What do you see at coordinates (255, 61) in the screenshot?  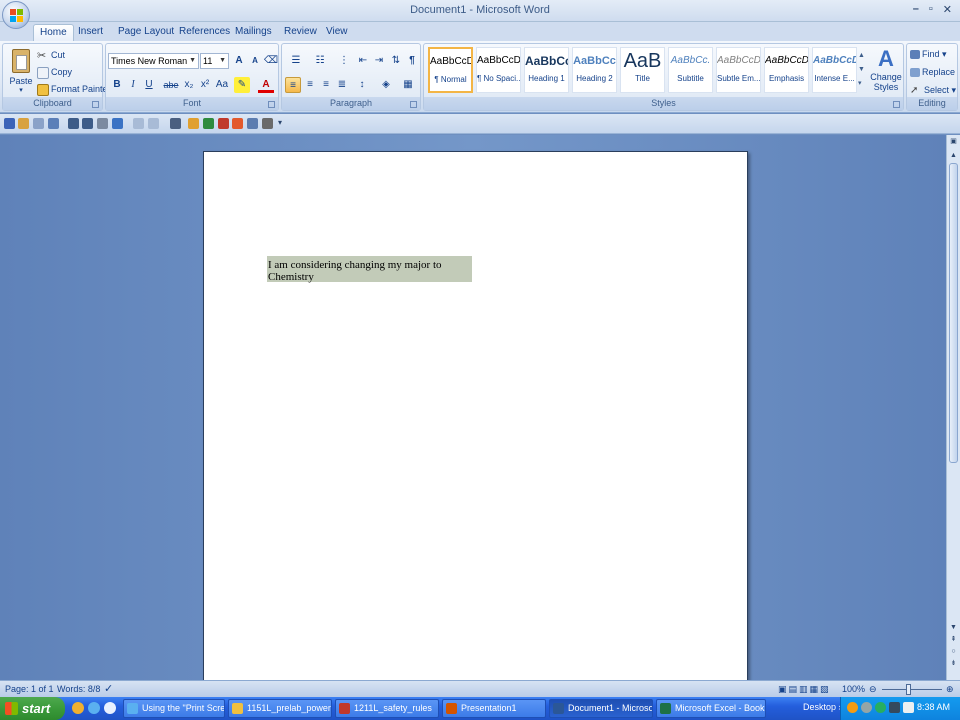 I see `shrink-font-button: A` at bounding box center [255, 61].